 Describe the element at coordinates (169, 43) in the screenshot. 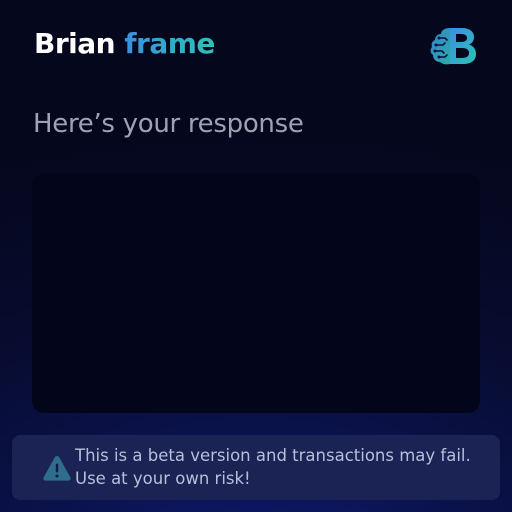

I see `brand-name-secondary: frame` at that location.